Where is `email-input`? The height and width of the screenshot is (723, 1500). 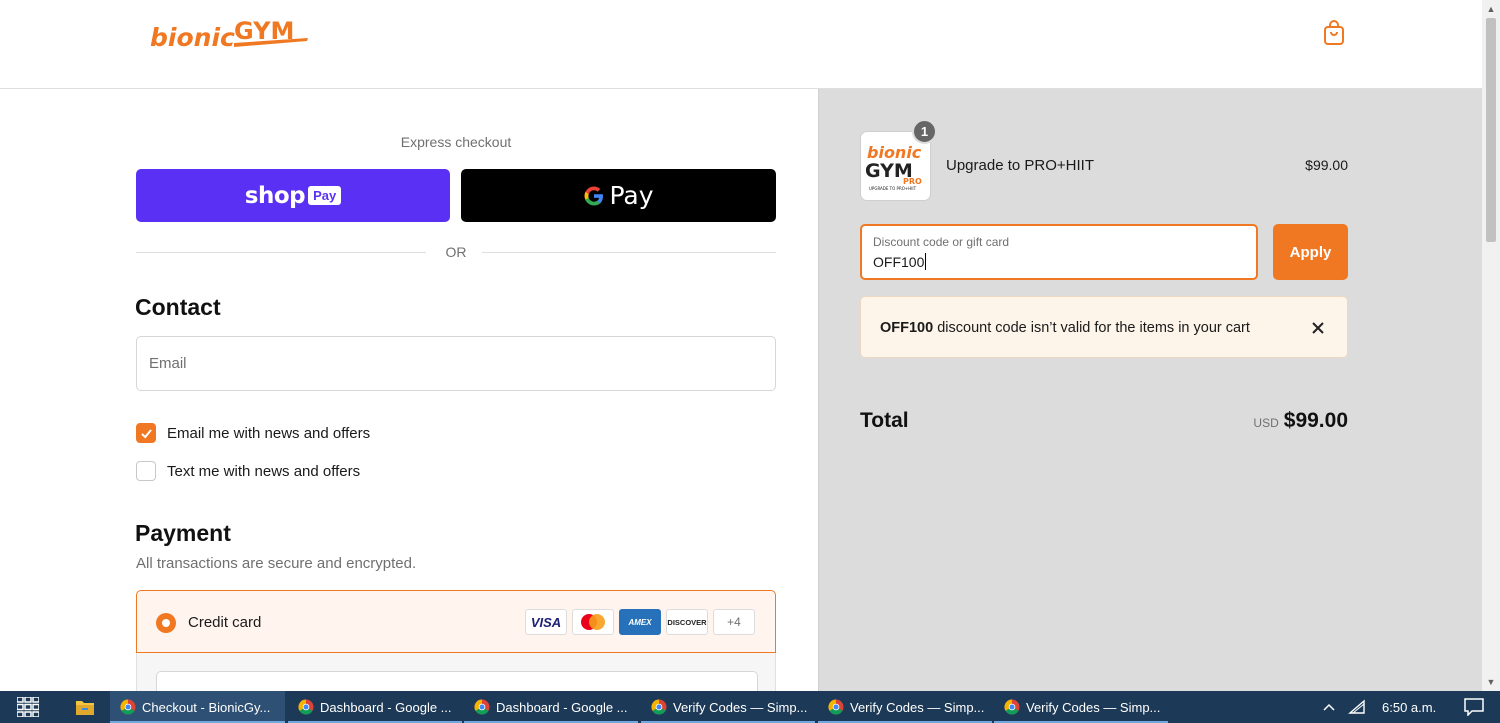
email-input is located at coordinates (456, 363).